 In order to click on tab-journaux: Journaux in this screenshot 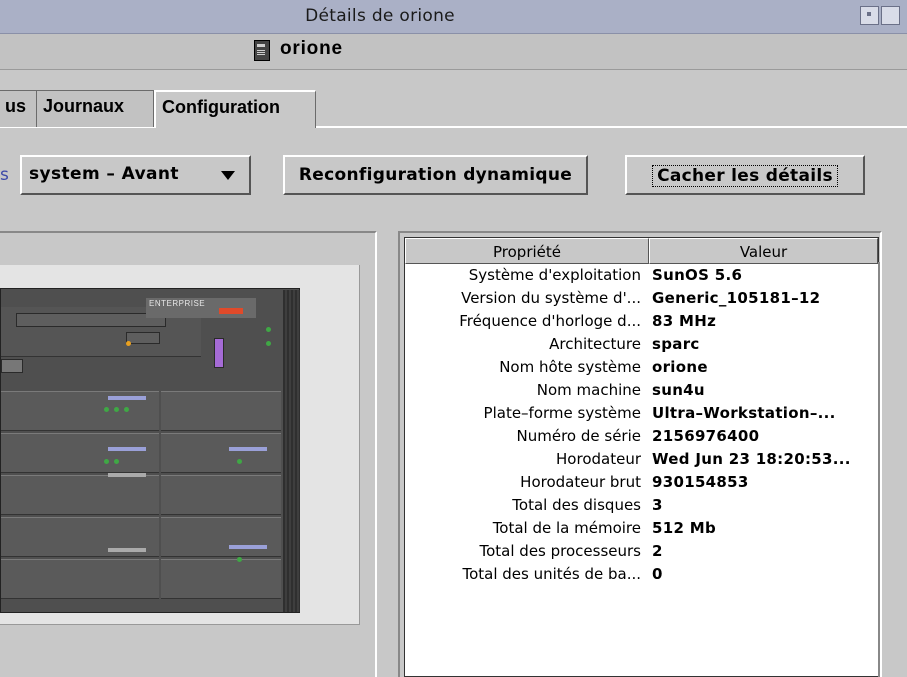, I will do `click(95, 108)`.